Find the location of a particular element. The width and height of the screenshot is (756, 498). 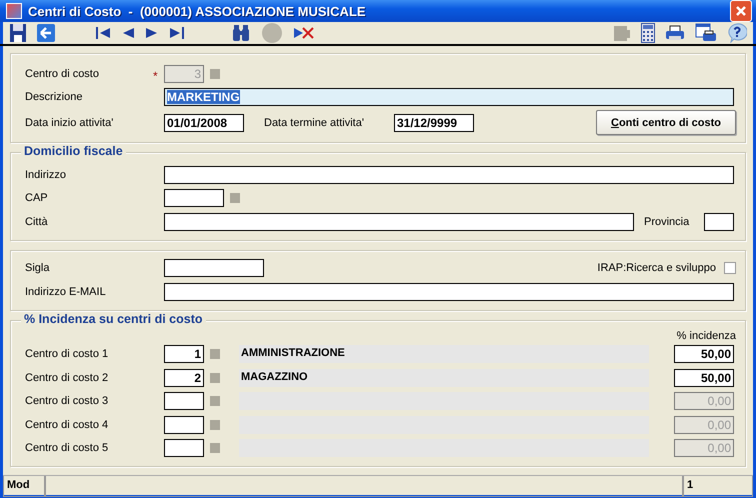

field-label: Centro di costo 2 is located at coordinates (67, 378).